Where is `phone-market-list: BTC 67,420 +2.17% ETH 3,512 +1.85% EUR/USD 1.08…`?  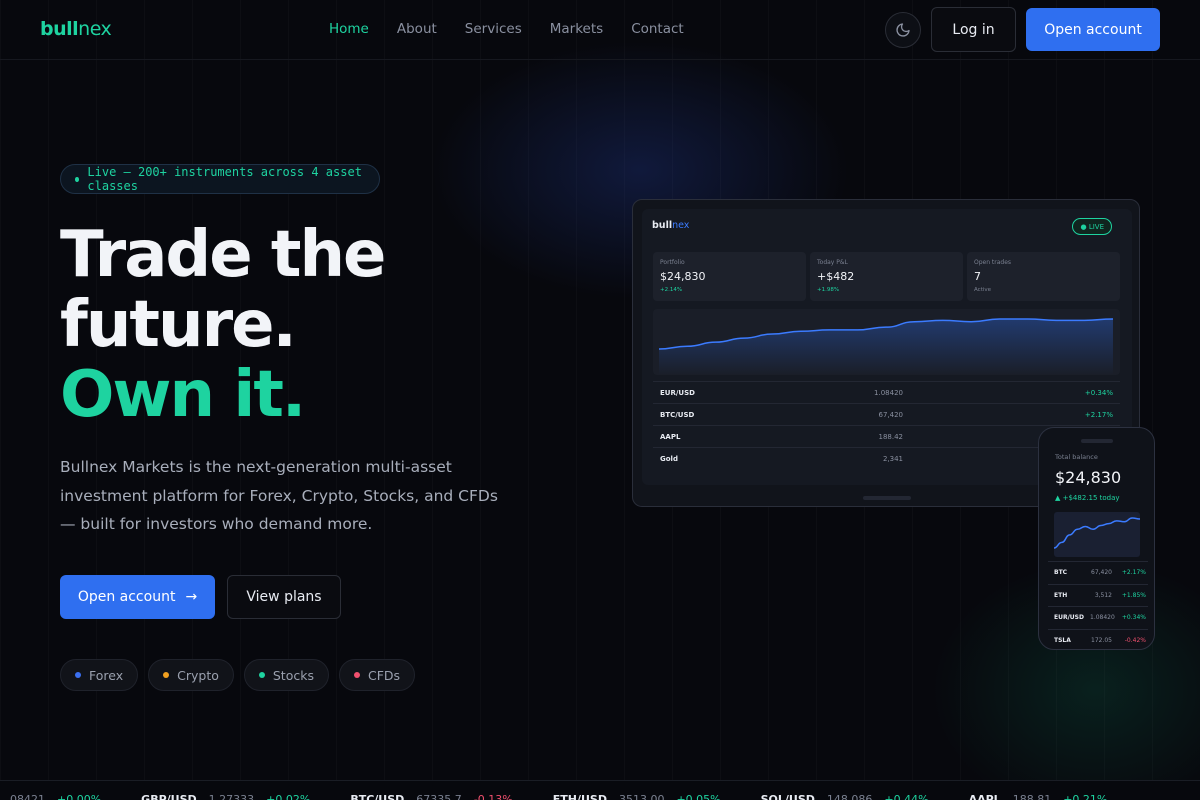
phone-market-list: BTC 67,420 +2.17% ETH 3,512 +1.85% EUR/USD 1.08… is located at coordinates (1098, 605).